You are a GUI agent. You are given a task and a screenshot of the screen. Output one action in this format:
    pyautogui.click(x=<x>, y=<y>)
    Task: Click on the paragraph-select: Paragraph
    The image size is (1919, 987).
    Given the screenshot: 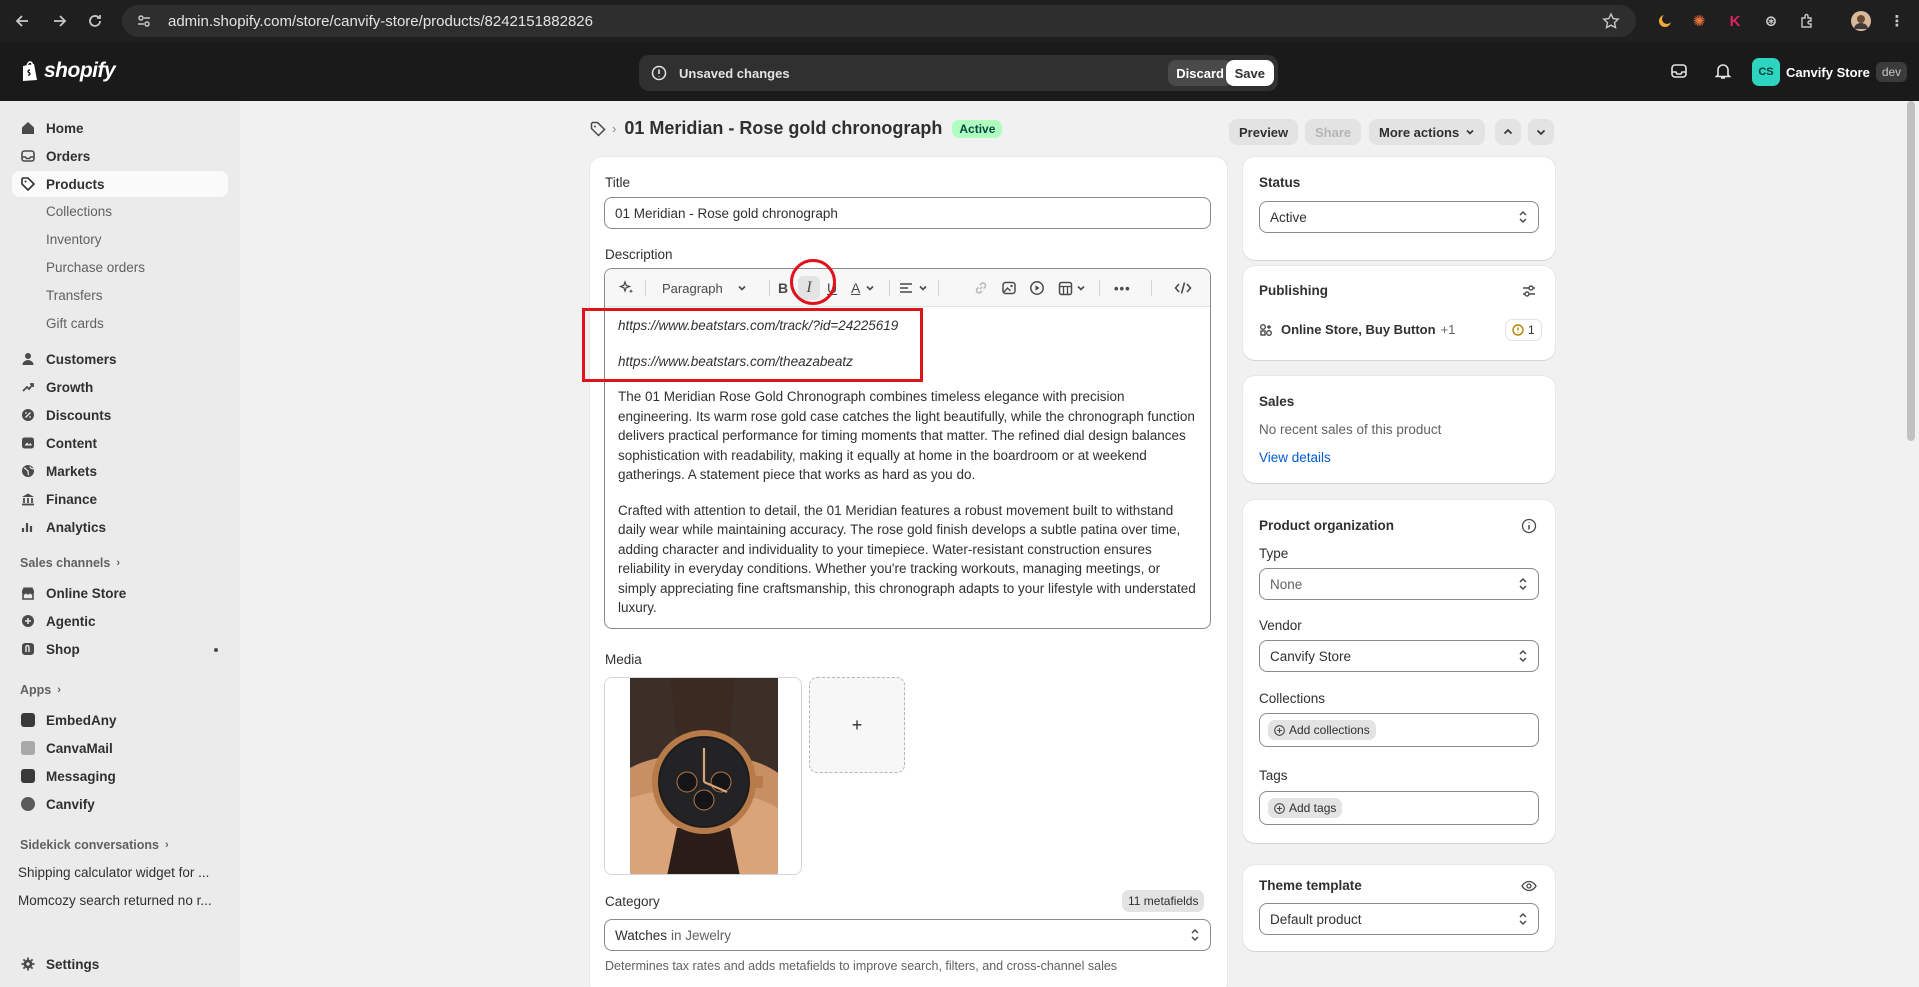 What is the action you would take?
    pyautogui.click(x=704, y=288)
    